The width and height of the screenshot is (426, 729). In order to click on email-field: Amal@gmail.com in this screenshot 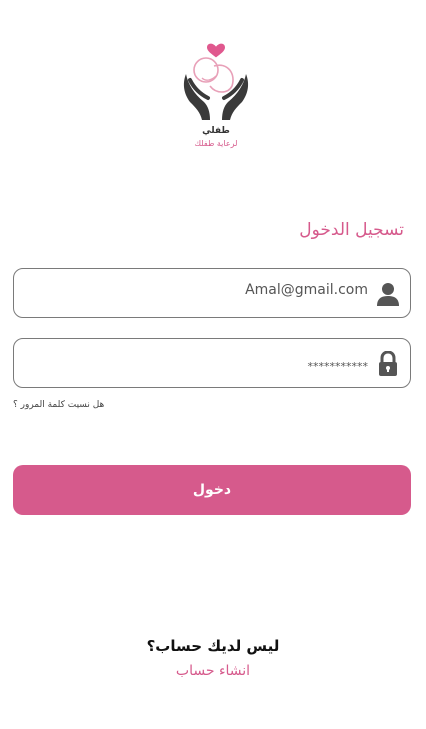, I will do `click(212, 293)`.